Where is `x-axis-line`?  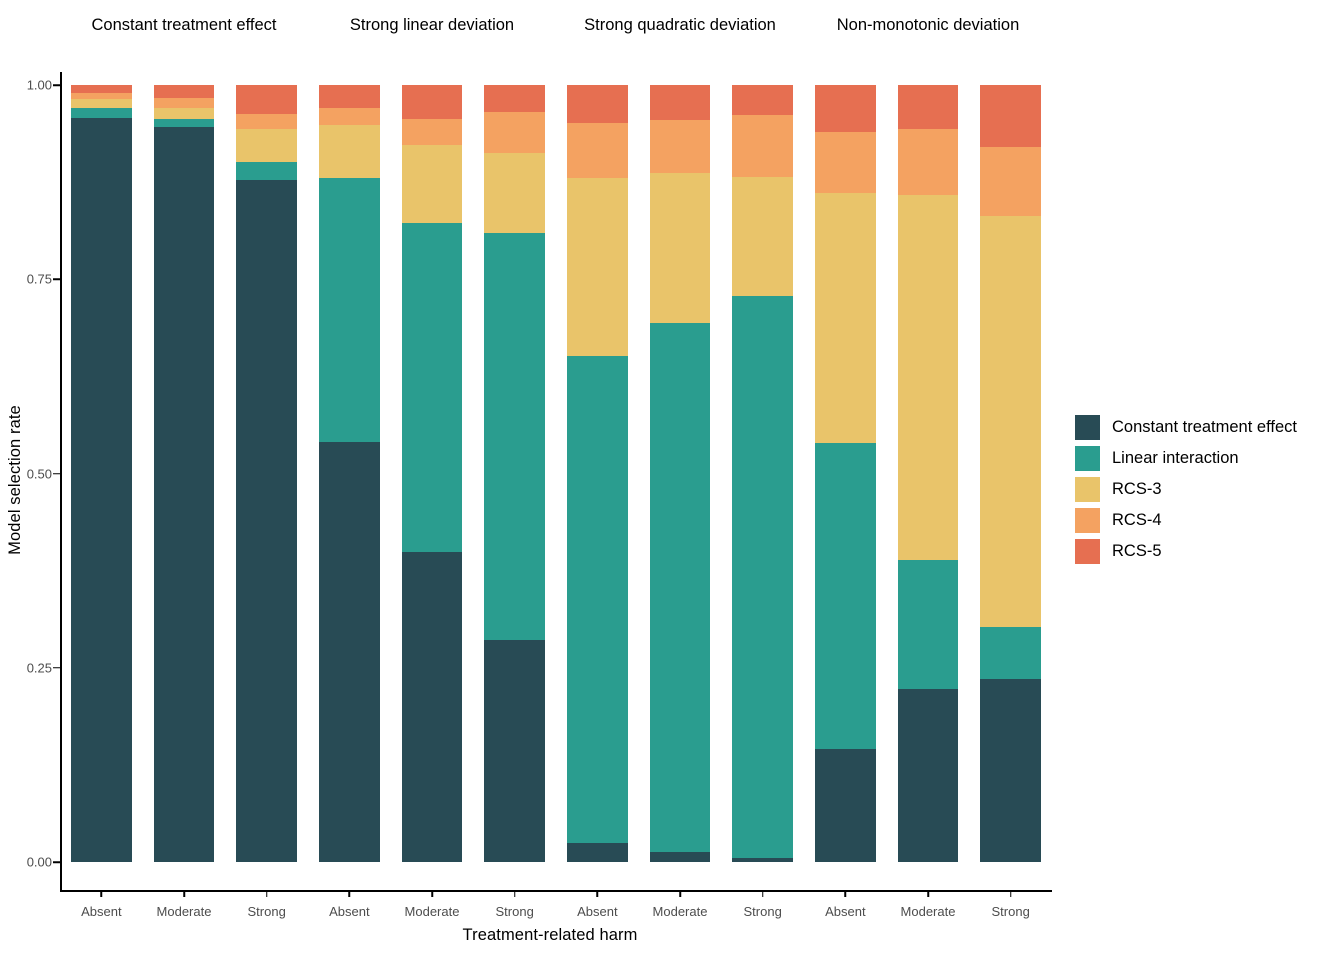
x-axis-line is located at coordinates (680, 891).